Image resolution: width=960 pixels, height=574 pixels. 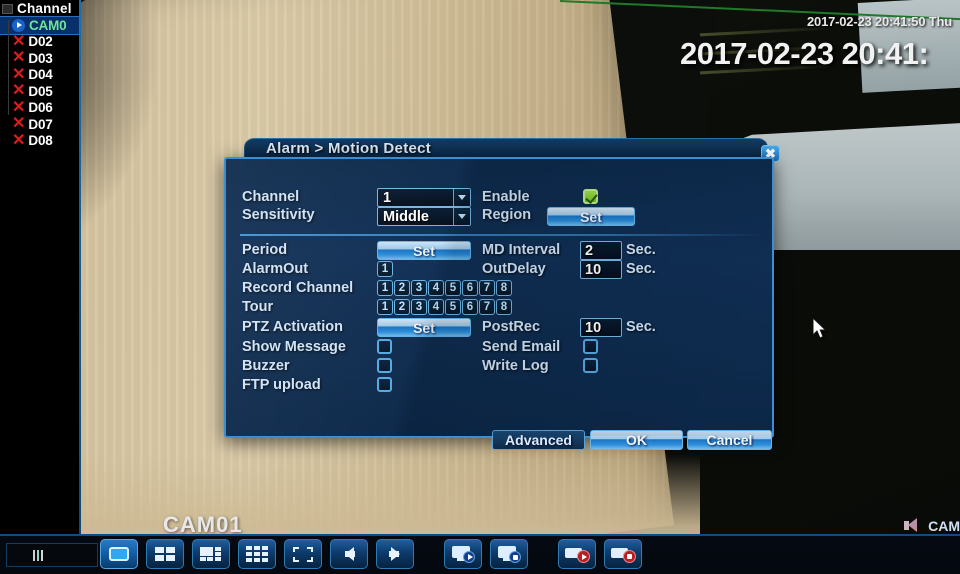 I want to click on camera-audio-overlay: CAM, so click(x=932, y=526).